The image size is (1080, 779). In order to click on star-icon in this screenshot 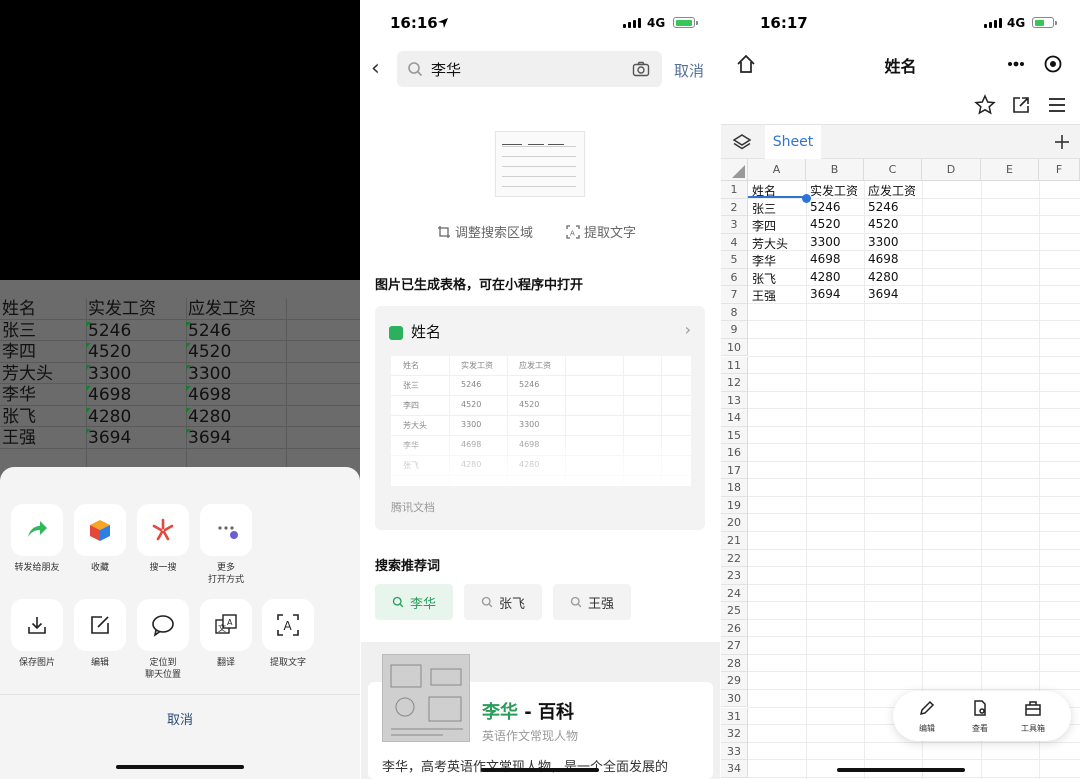, I will do `click(985, 105)`.